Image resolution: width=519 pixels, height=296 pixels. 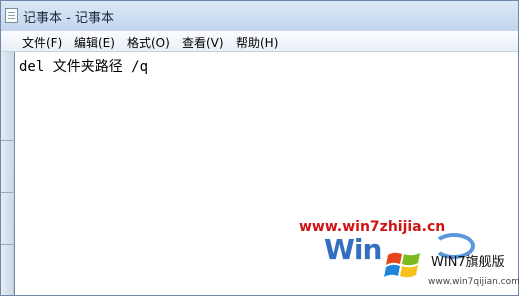 I want to click on watermark-url: www.win7qijian.com, so click(x=473, y=282).